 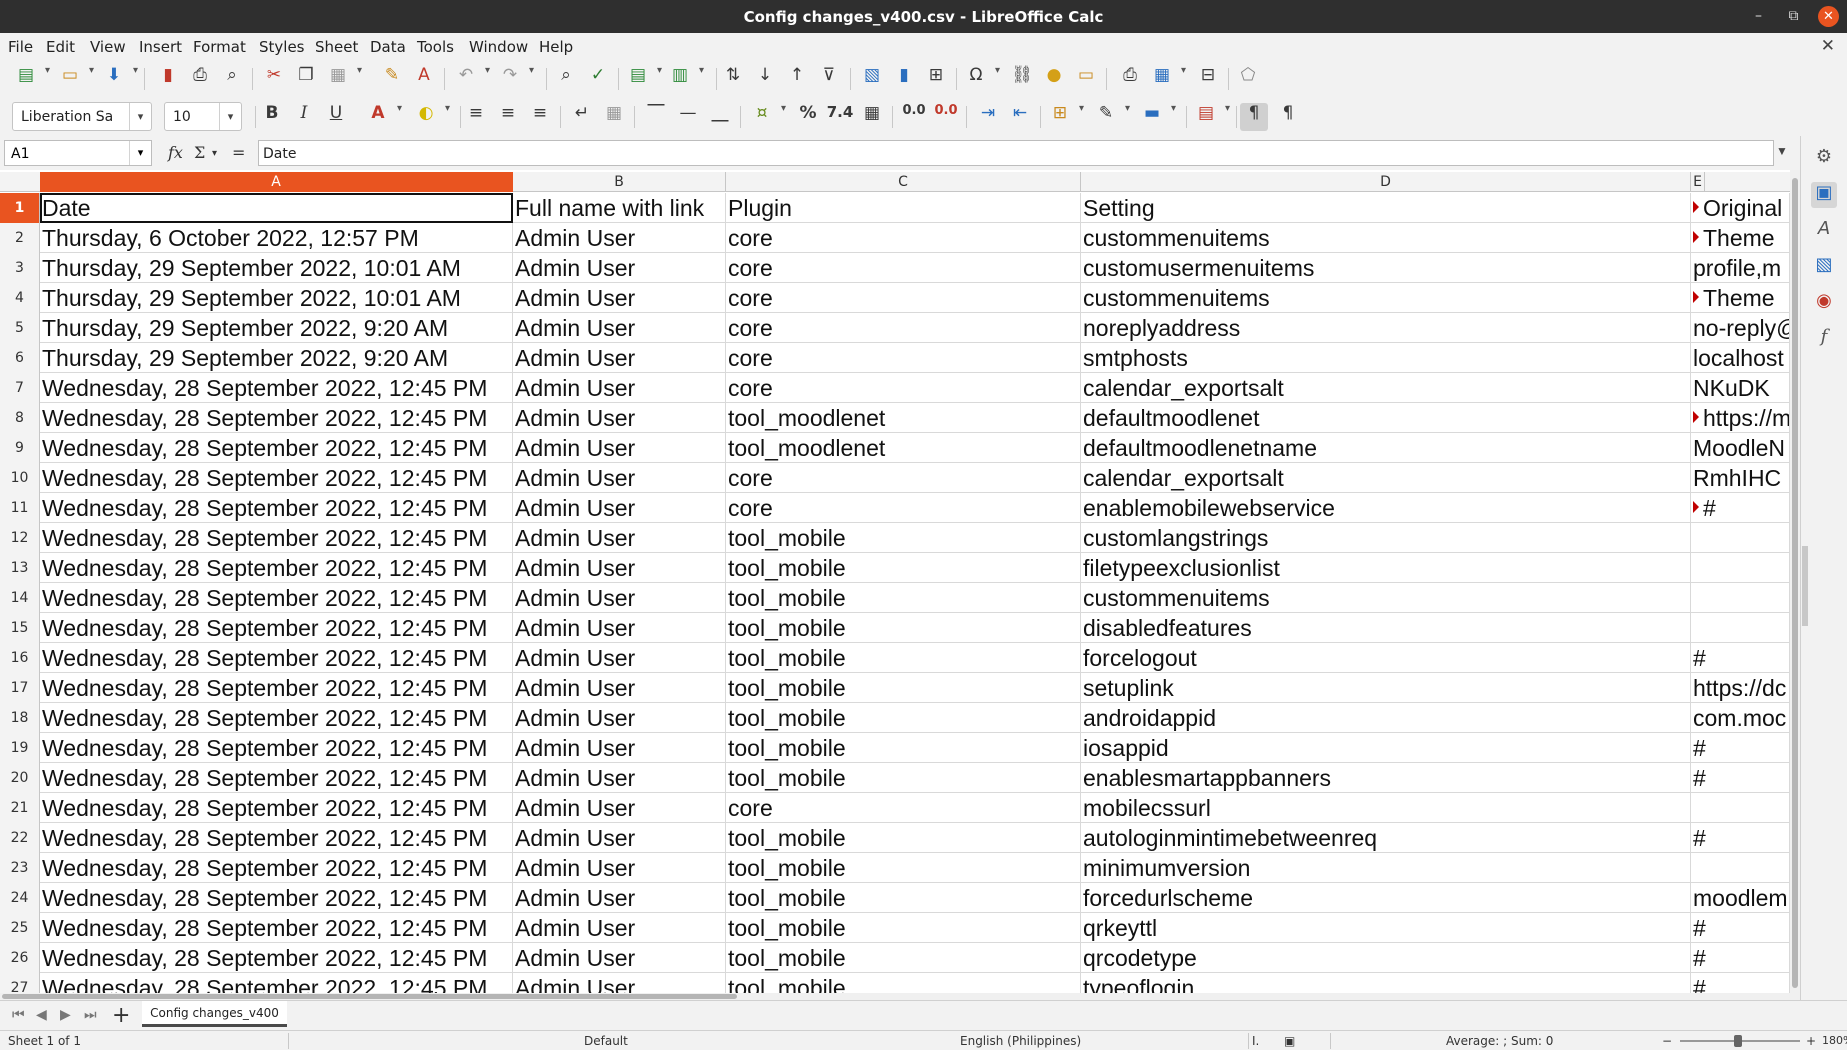 What do you see at coordinates (1824, 231) in the screenshot?
I see `styles-icon: A` at bounding box center [1824, 231].